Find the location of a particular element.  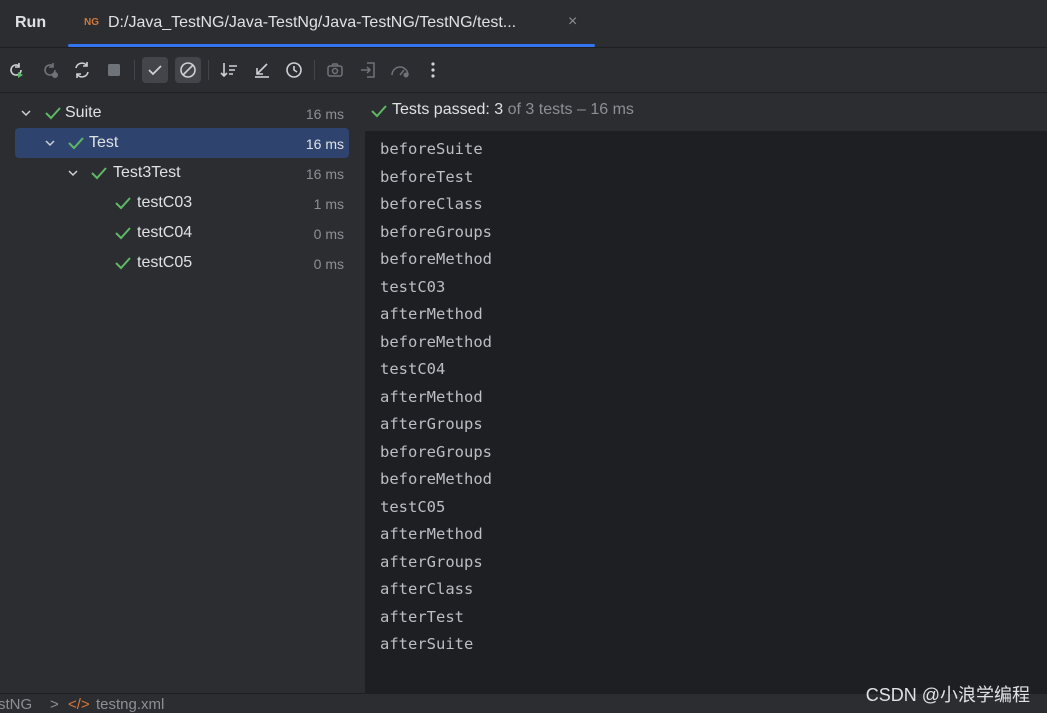

stop-icon is located at coordinates (114, 70).